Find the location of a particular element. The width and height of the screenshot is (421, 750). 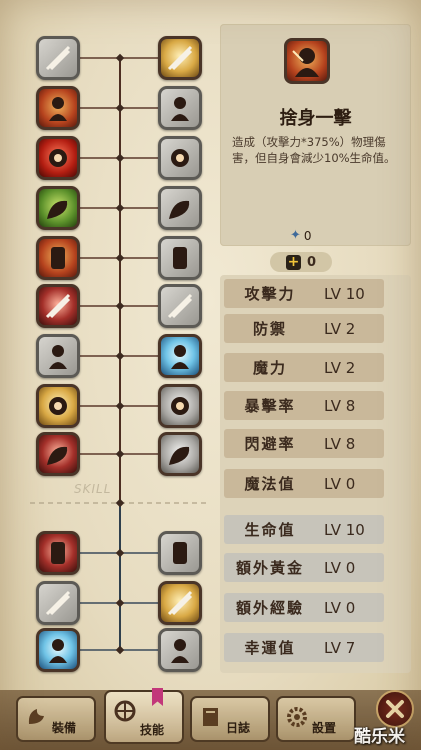

skill-slot-ancient-gate is located at coordinates (58, 553).